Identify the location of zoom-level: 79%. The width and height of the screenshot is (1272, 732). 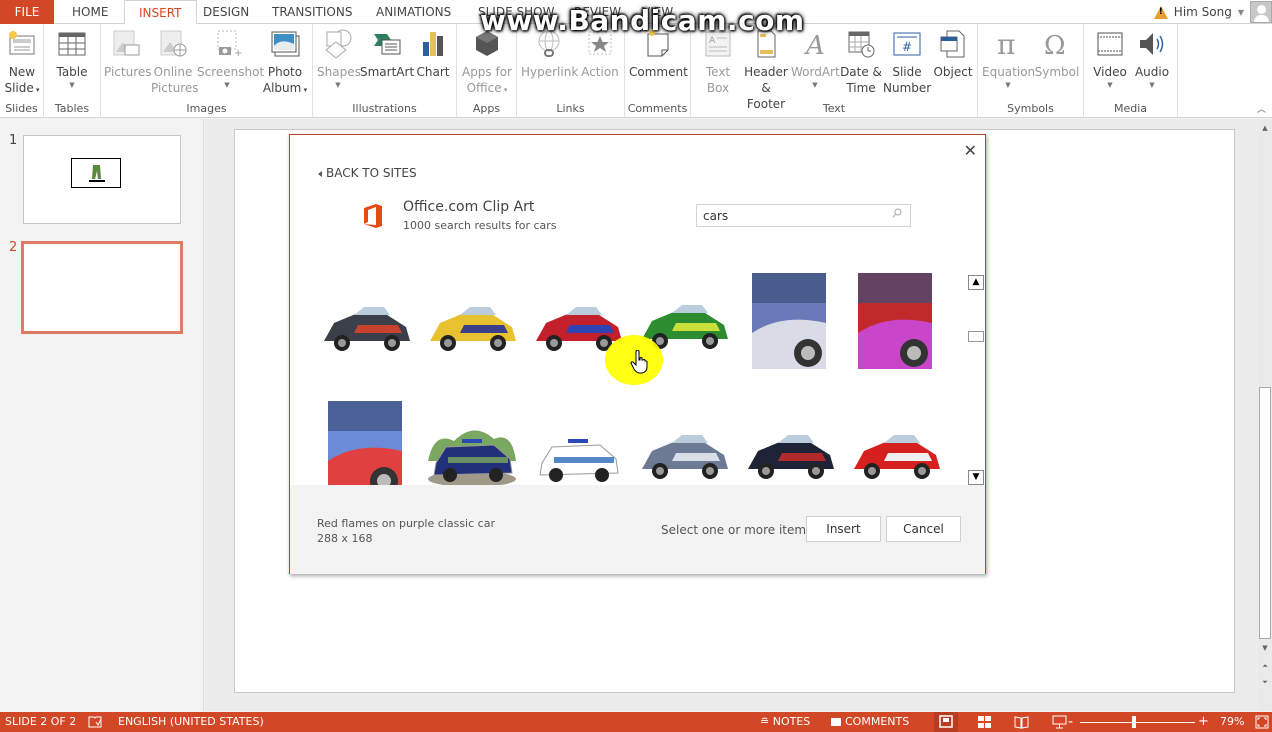
(1232, 722).